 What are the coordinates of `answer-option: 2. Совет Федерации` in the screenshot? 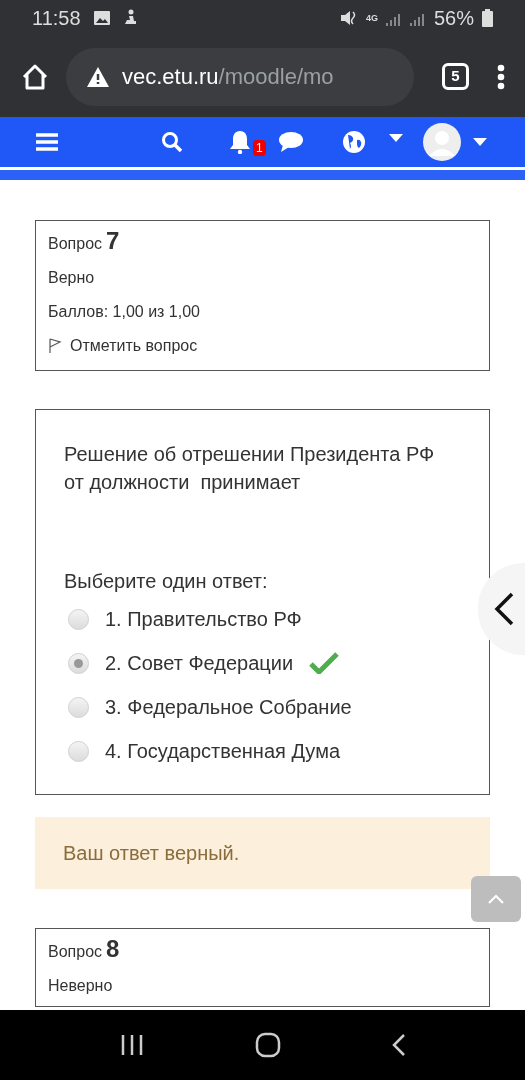 It's located at (199, 663).